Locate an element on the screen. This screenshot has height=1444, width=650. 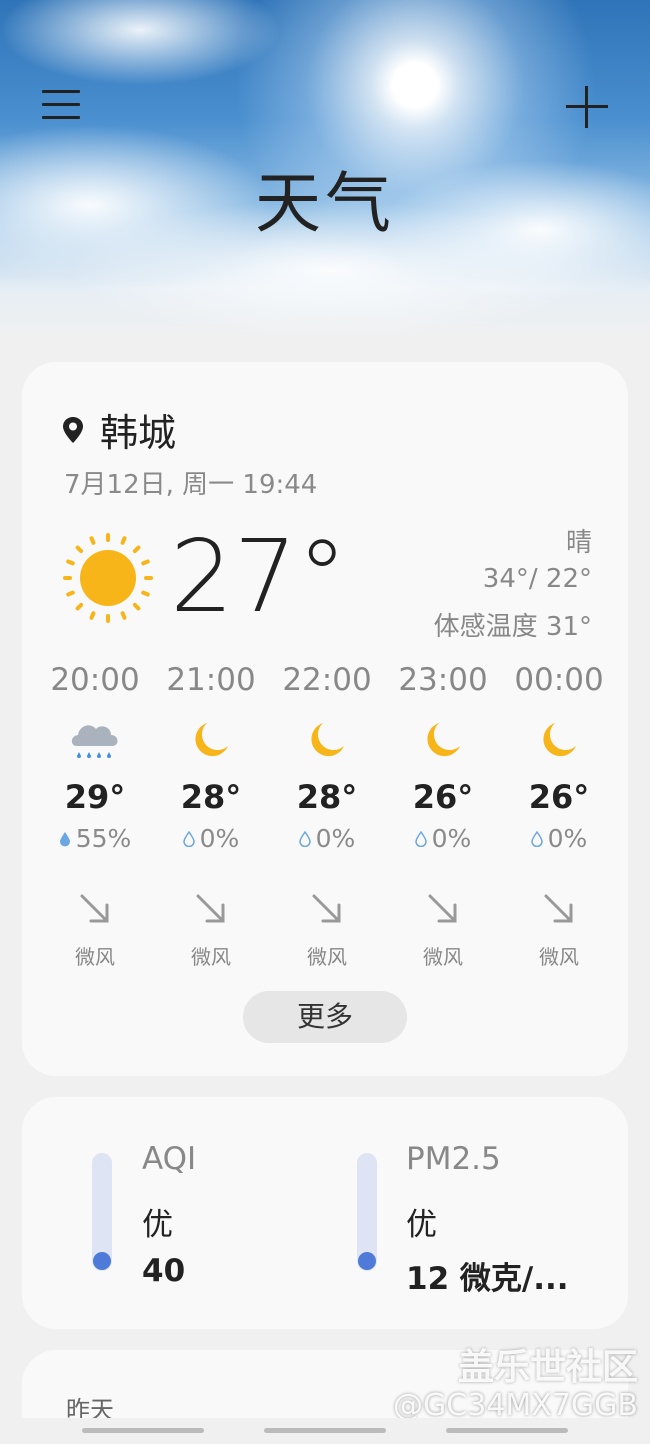
hourly-item: 22:00 28° 0% 微风 is located at coordinates (327, 816).